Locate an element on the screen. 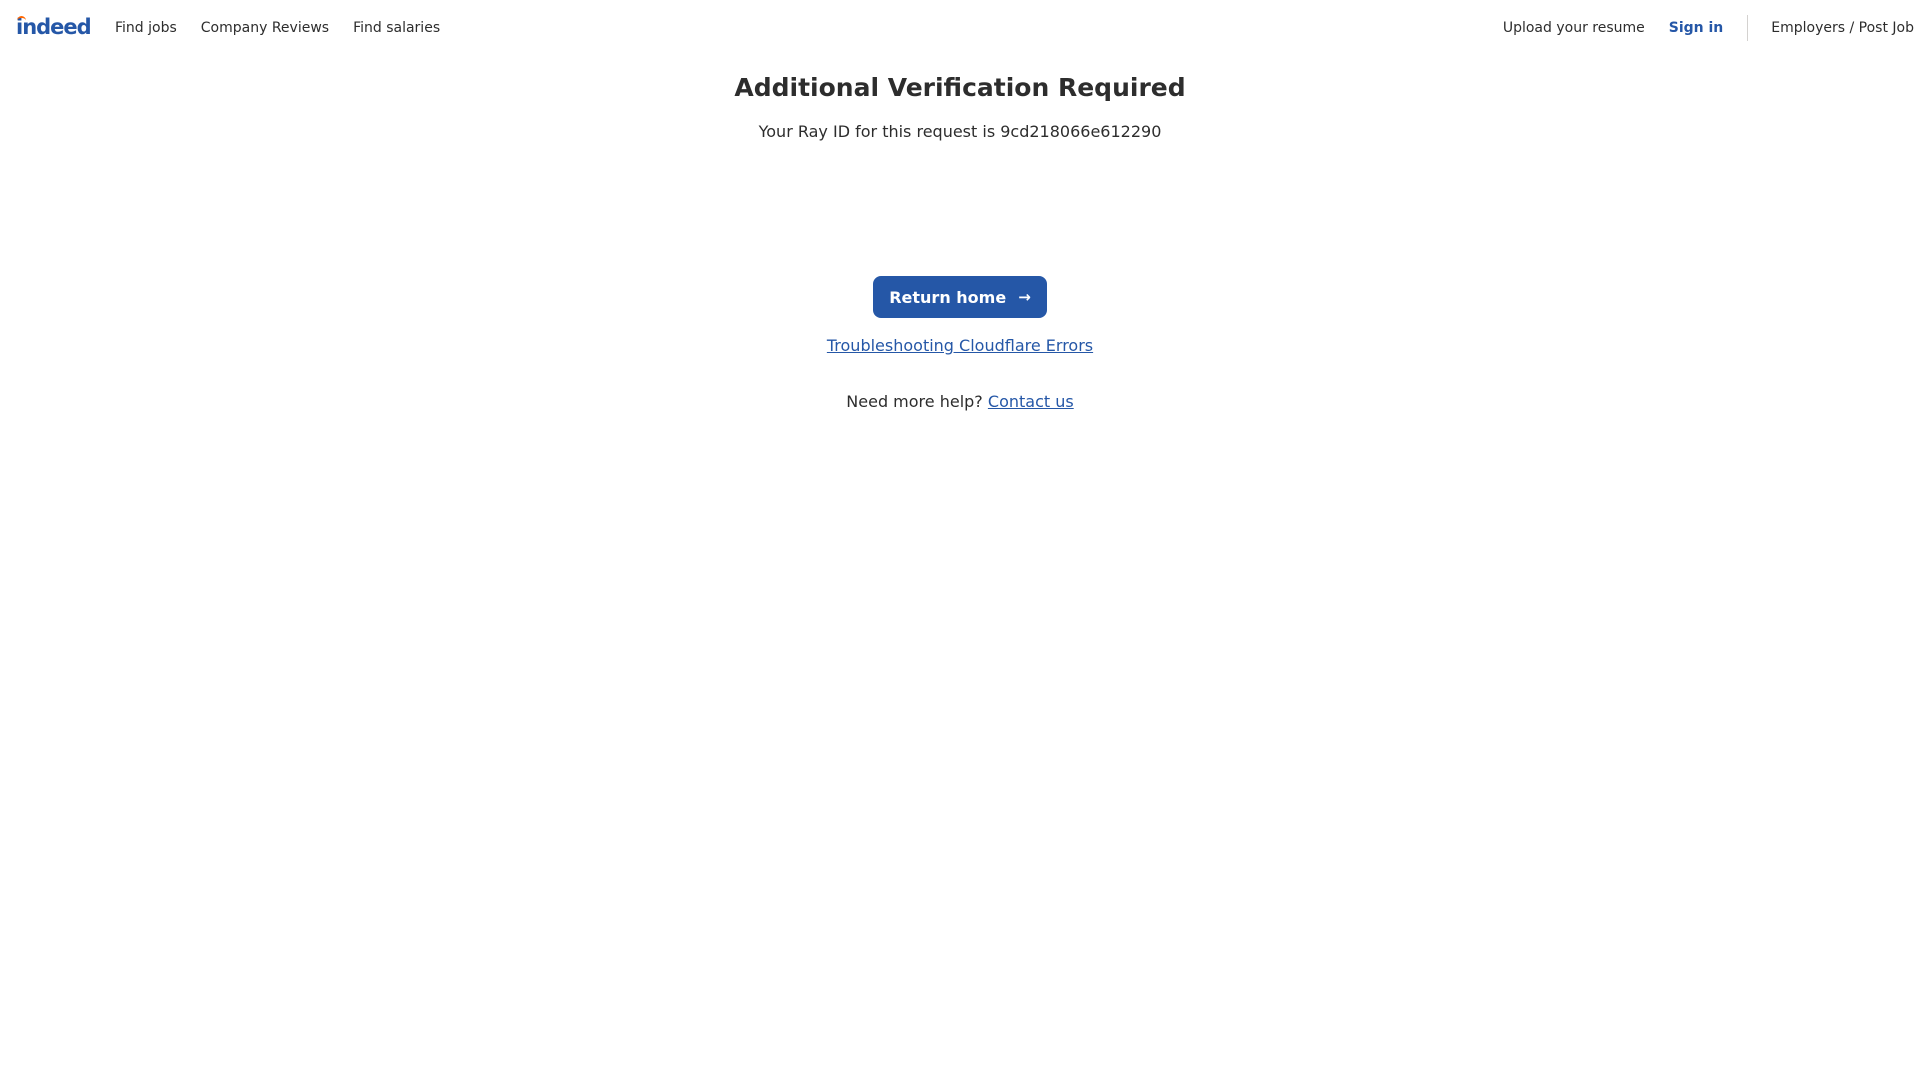 The height and width of the screenshot is (1080, 1920). nav-divider is located at coordinates (1748, 28).